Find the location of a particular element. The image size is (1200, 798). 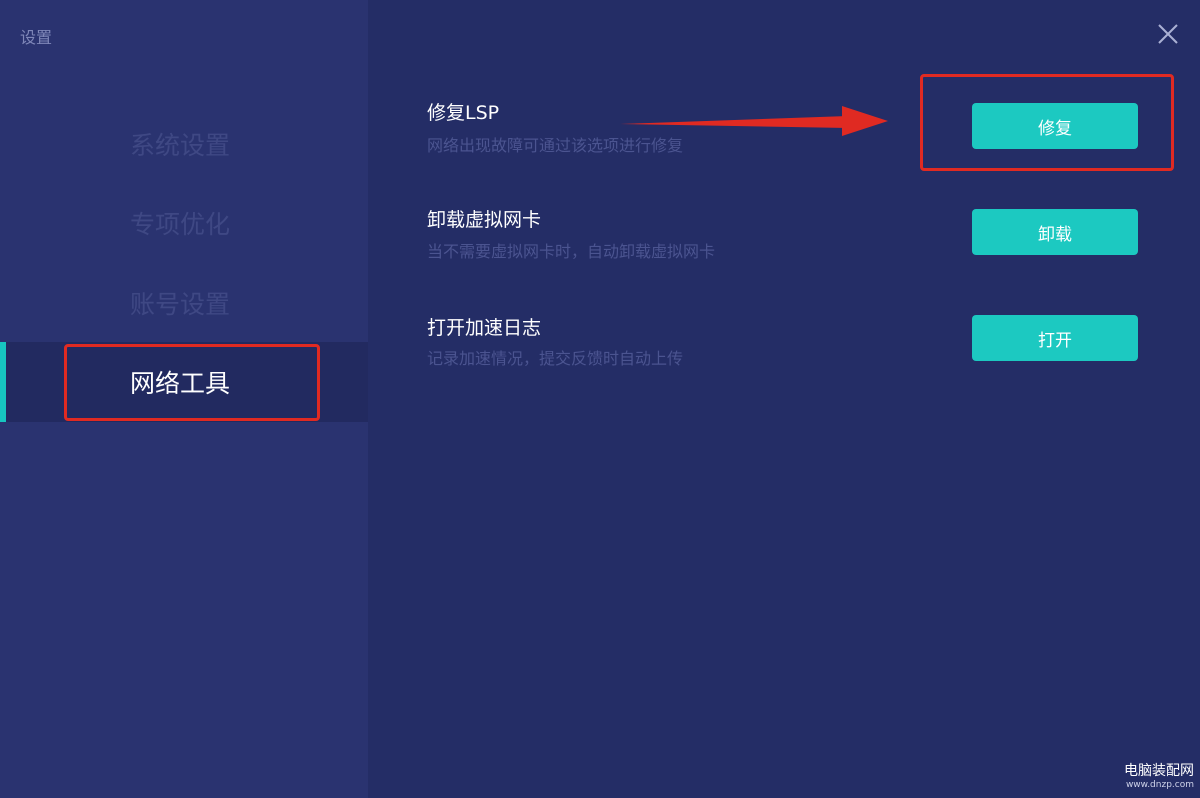

tool-title-uninstall-virtual-nic: 卸载虚拟网卡 is located at coordinates (484, 220).